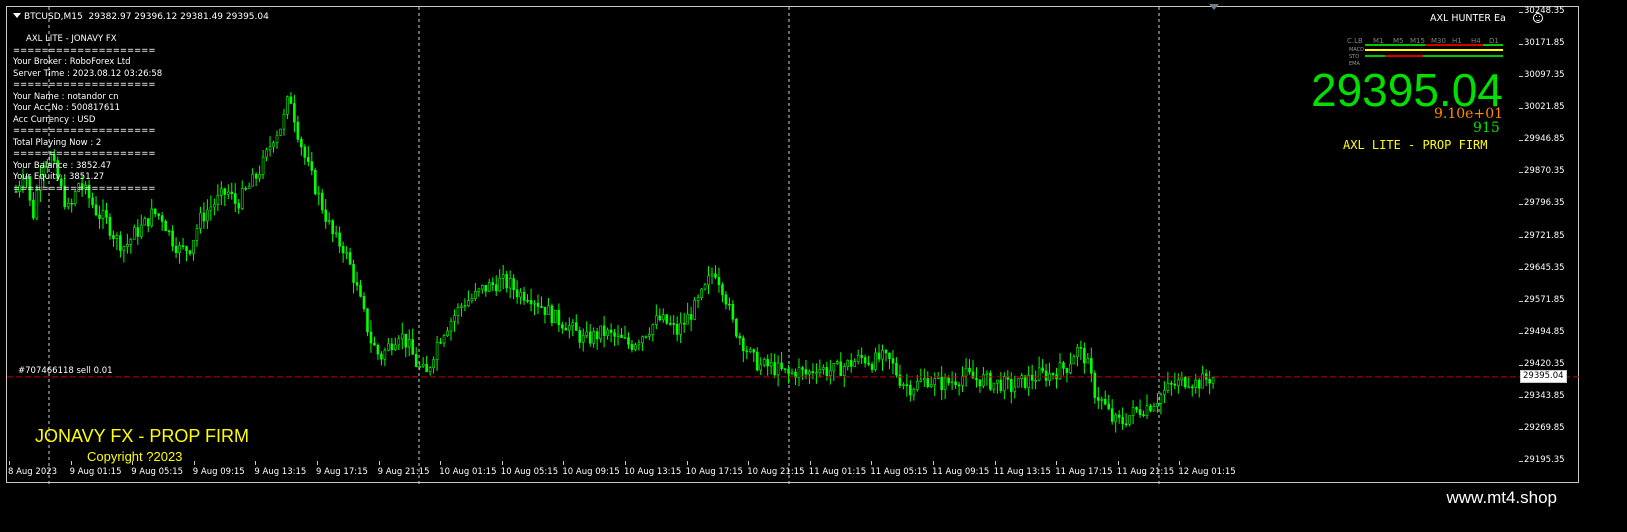  I want to click on info-balance: Your Balance : 3852.47, so click(62, 166).